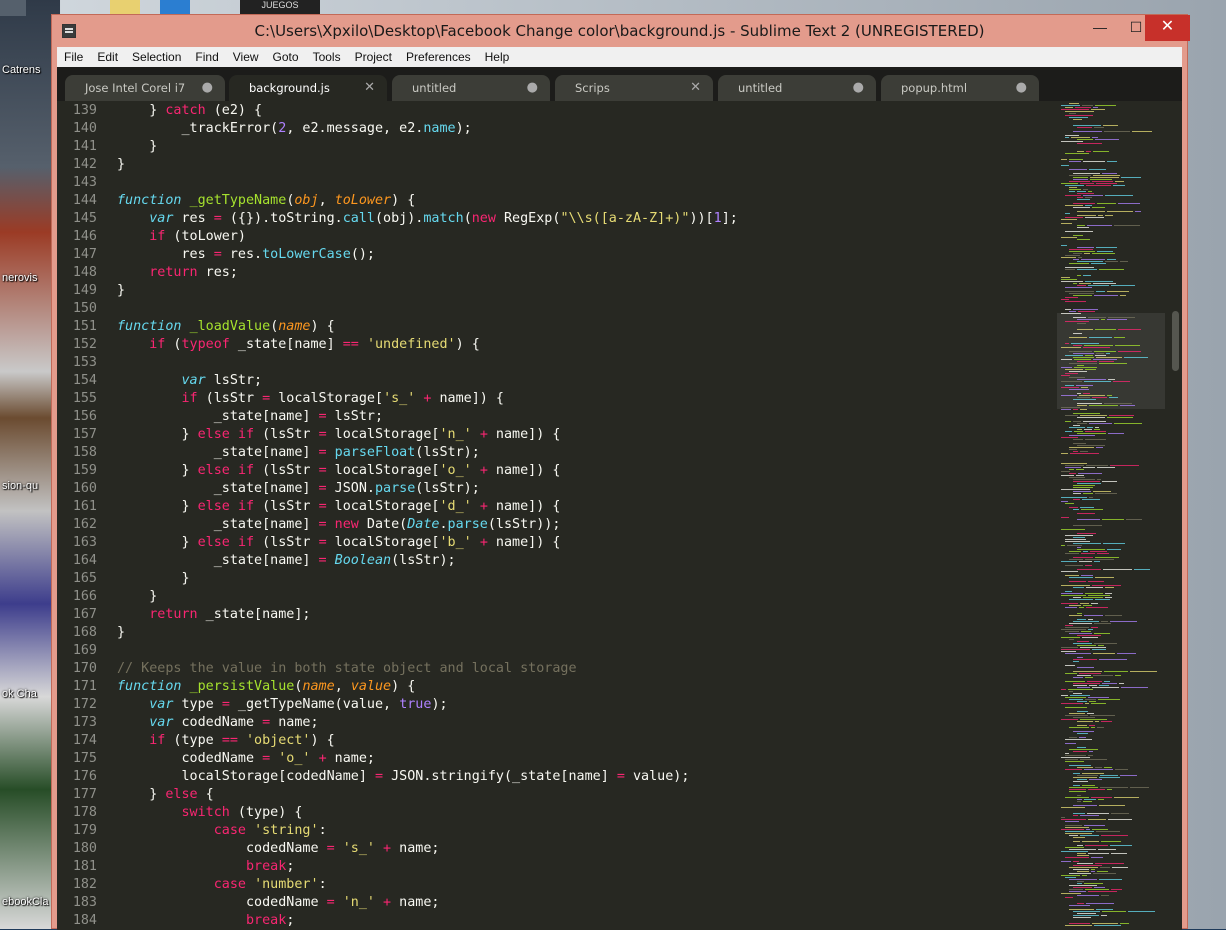  I want to click on code-token: +, so click(483, 434).